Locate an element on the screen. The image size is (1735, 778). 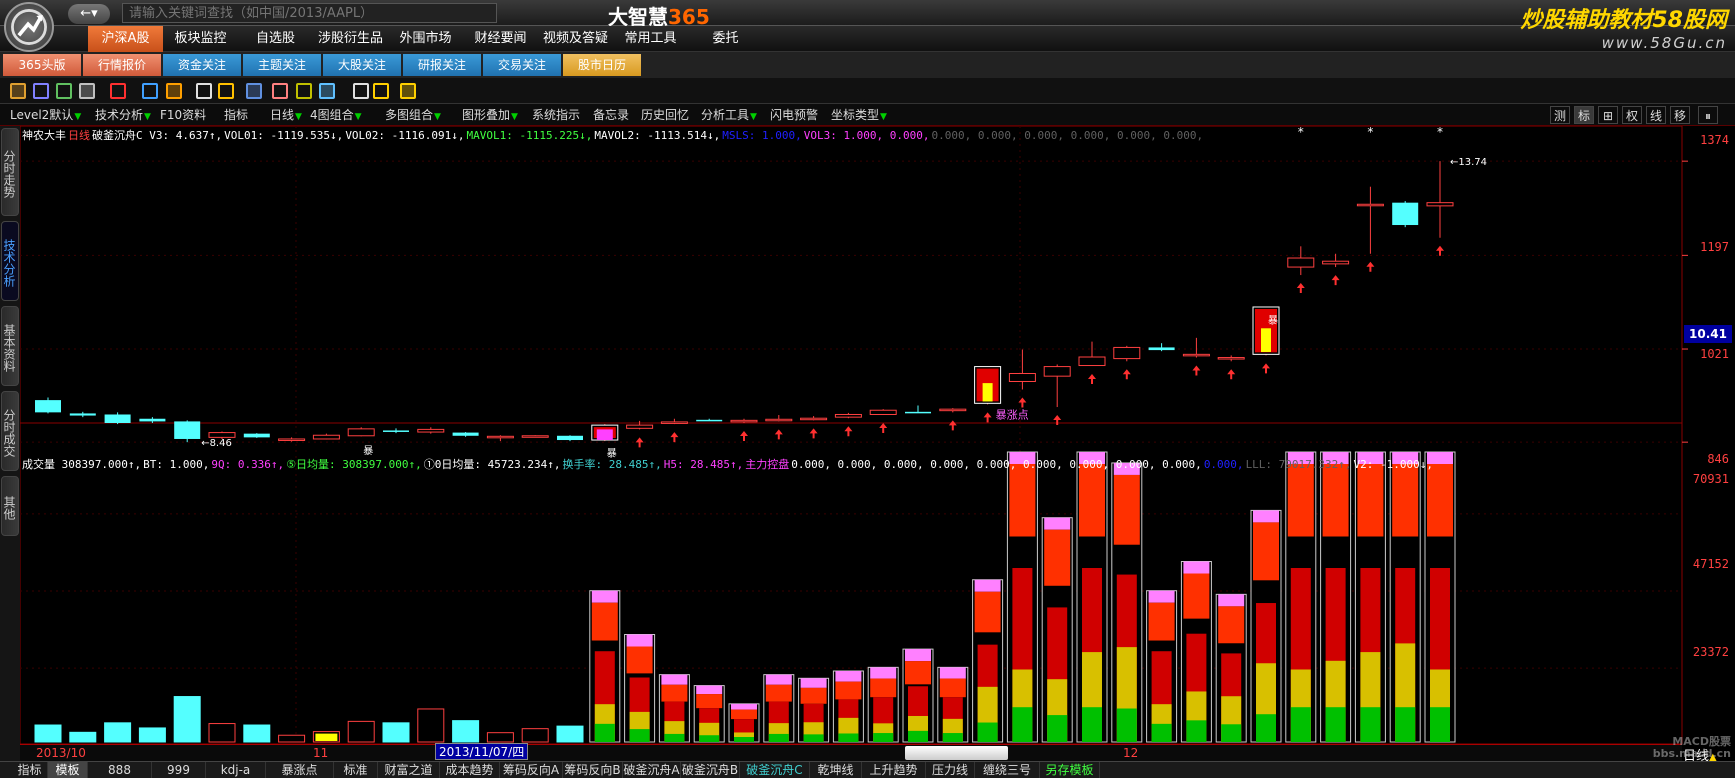
search-input is located at coordinates (309, 13).